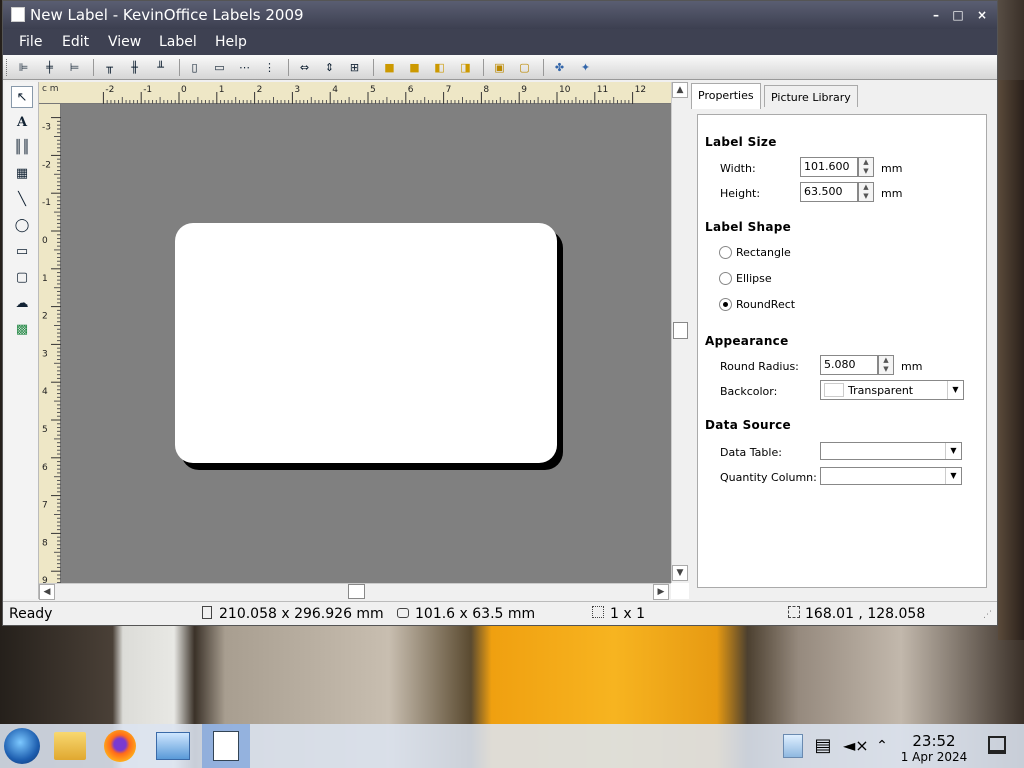 Image resolution: width=1024 pixels, height=768 pixels. What do you see at coordinates (738, 168) in the screenshot?
I see `width-label: Width:` at bounding box center [738, 168].